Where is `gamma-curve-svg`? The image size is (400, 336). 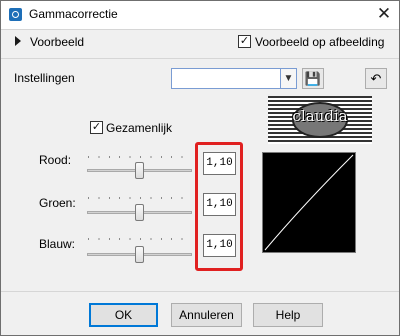
gamma-curve-svg is located at coordinates (309, 202).